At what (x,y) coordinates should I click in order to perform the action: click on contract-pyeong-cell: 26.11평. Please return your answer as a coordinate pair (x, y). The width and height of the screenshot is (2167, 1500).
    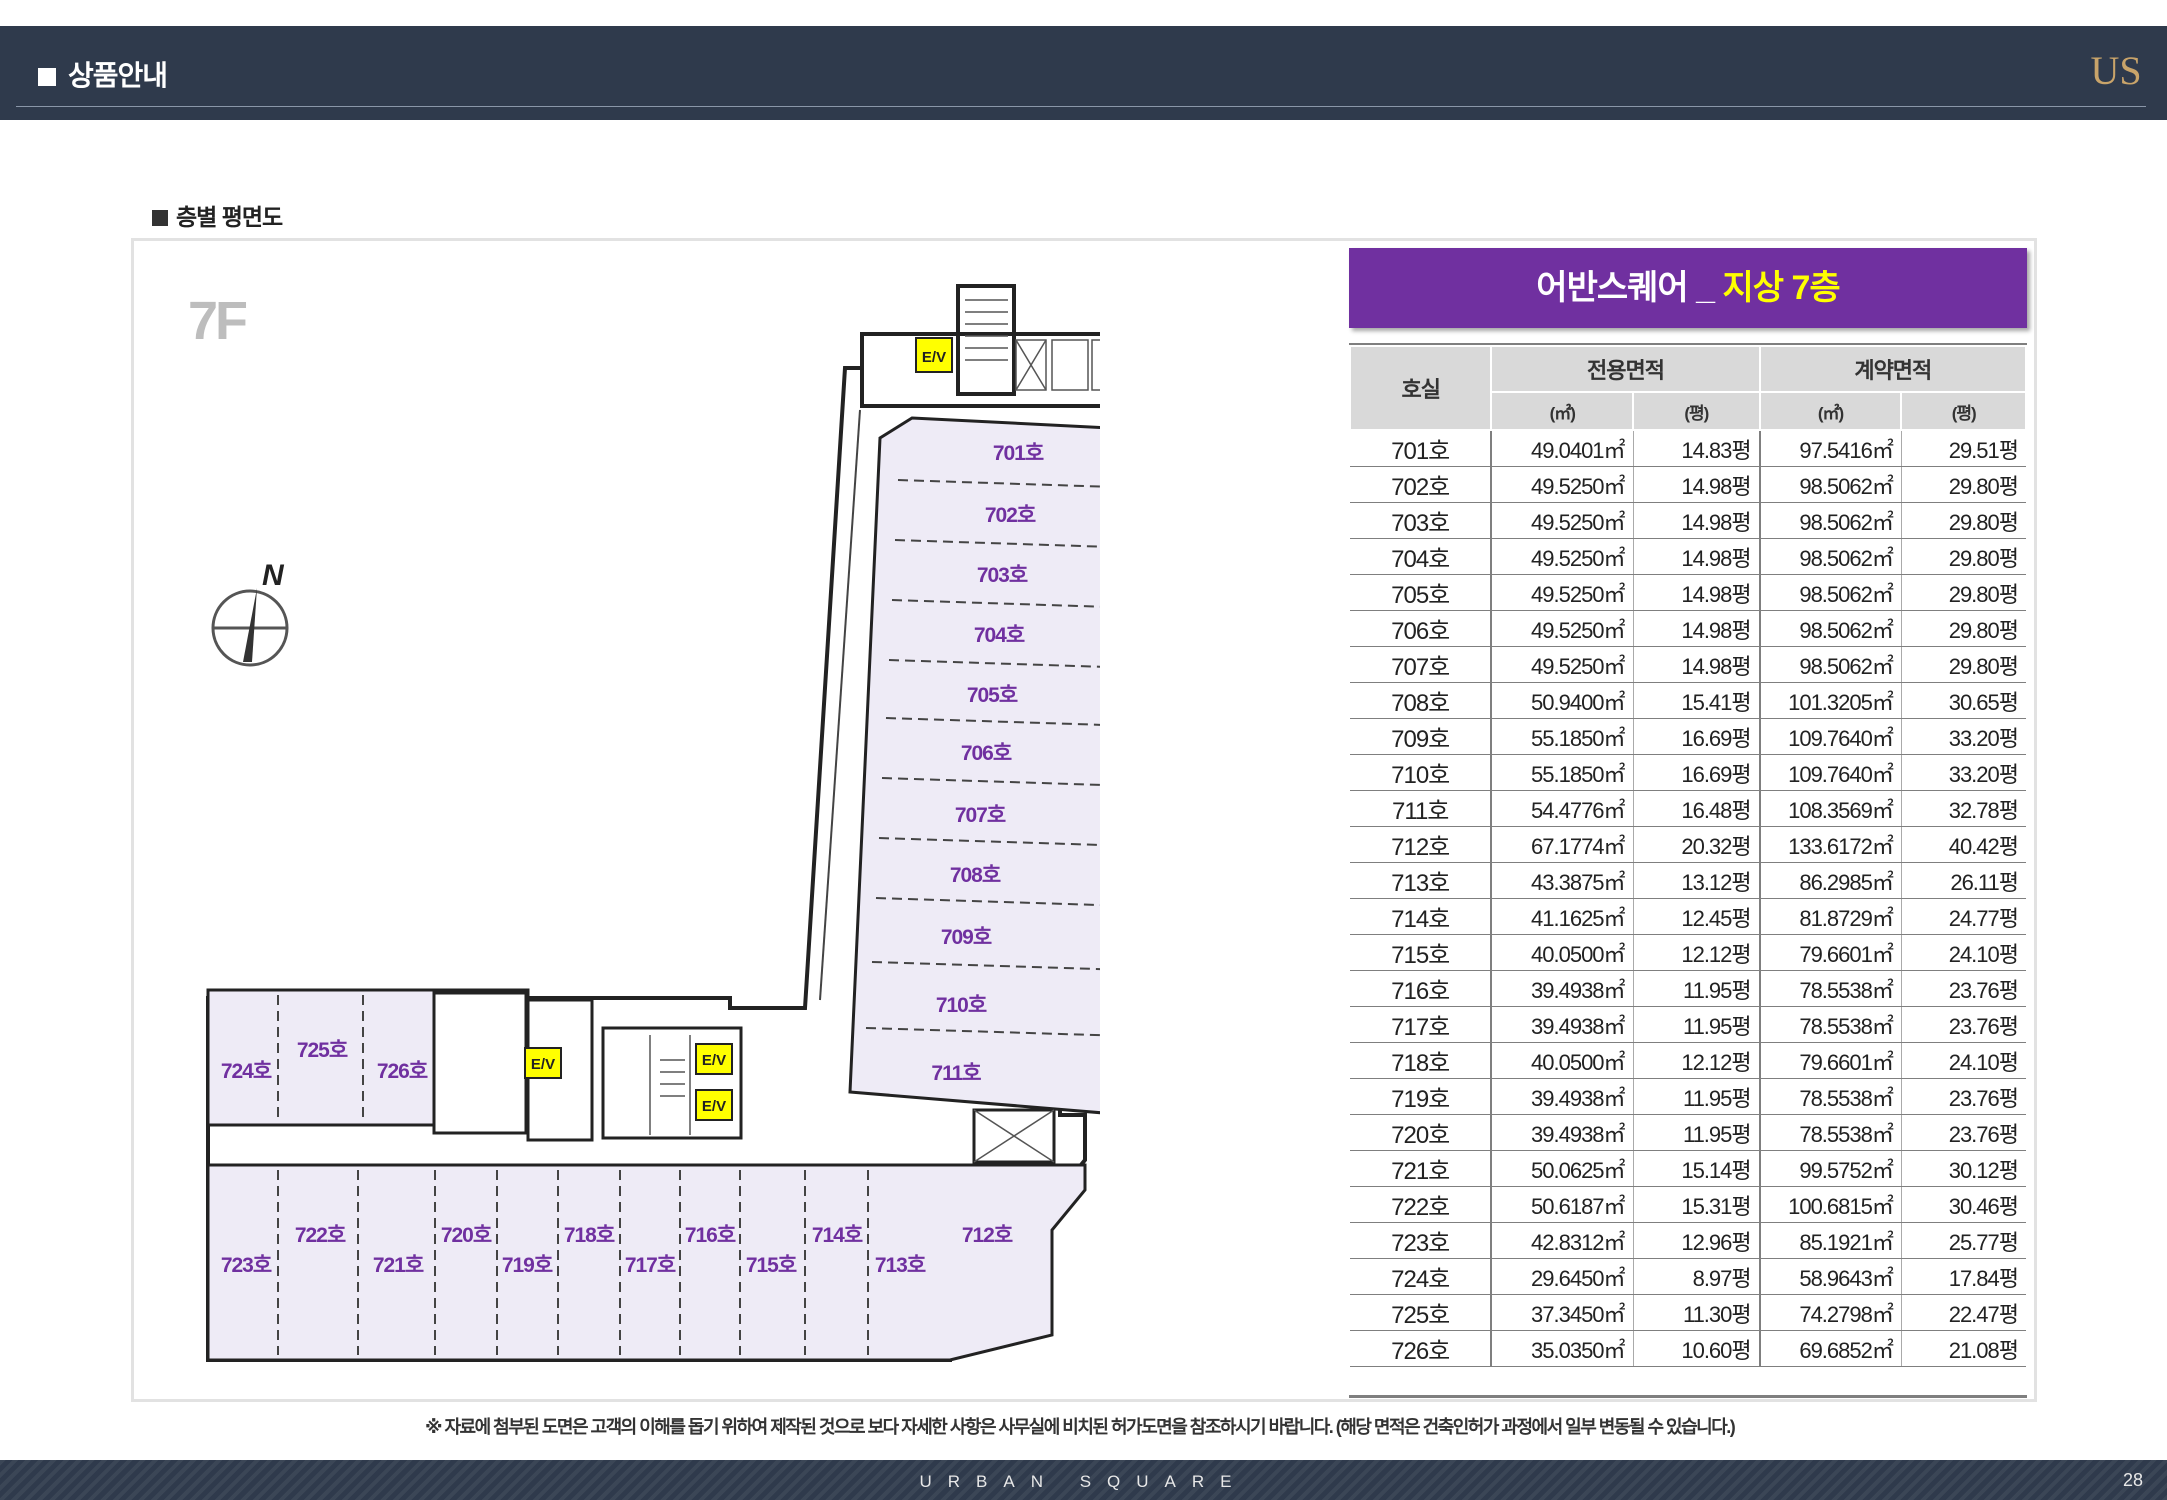
    Looking at the image, I should click on (1963, 880).